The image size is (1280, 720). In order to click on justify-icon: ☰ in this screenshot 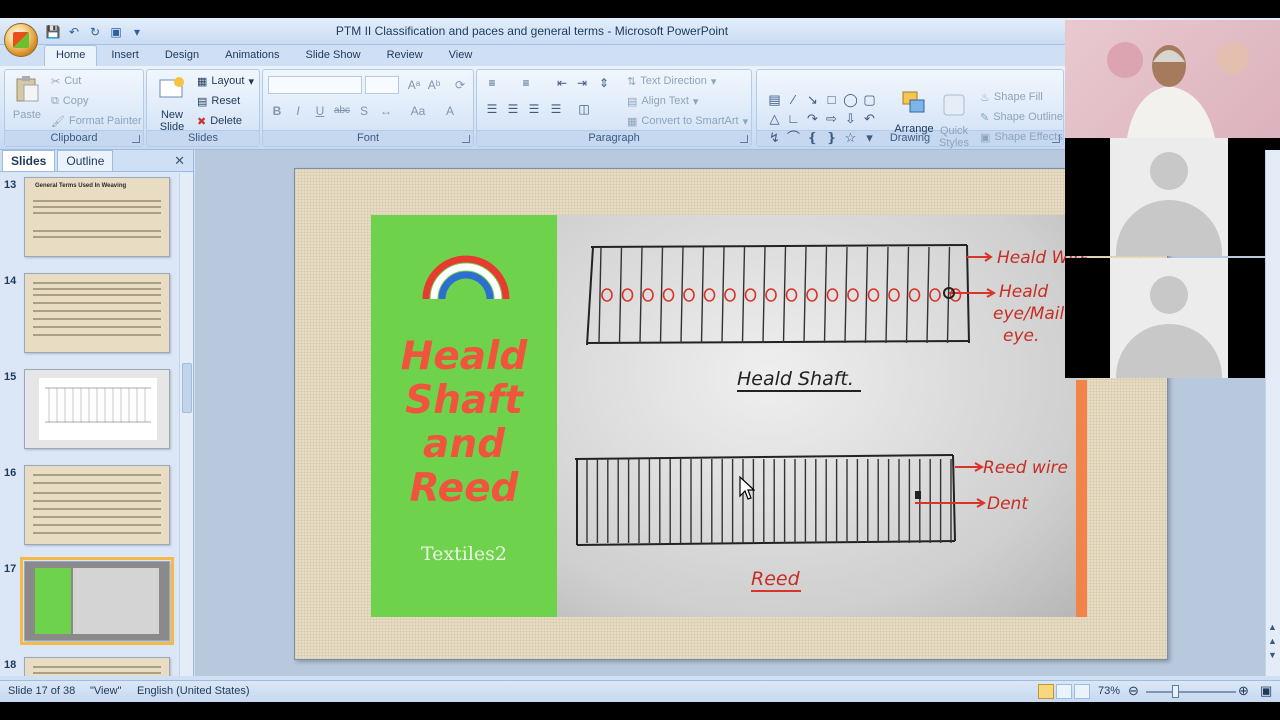, I will do `click(556, 109)`.